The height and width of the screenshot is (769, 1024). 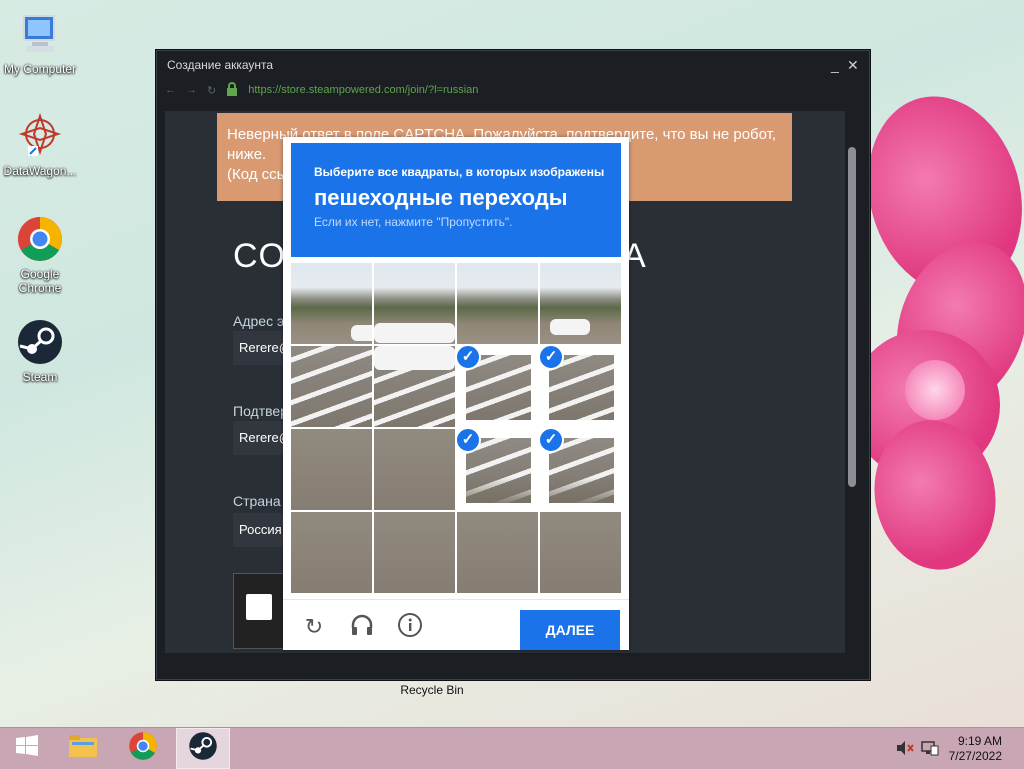 I want to click on forward-arrow-icon: →, so click(x=191, y=90).